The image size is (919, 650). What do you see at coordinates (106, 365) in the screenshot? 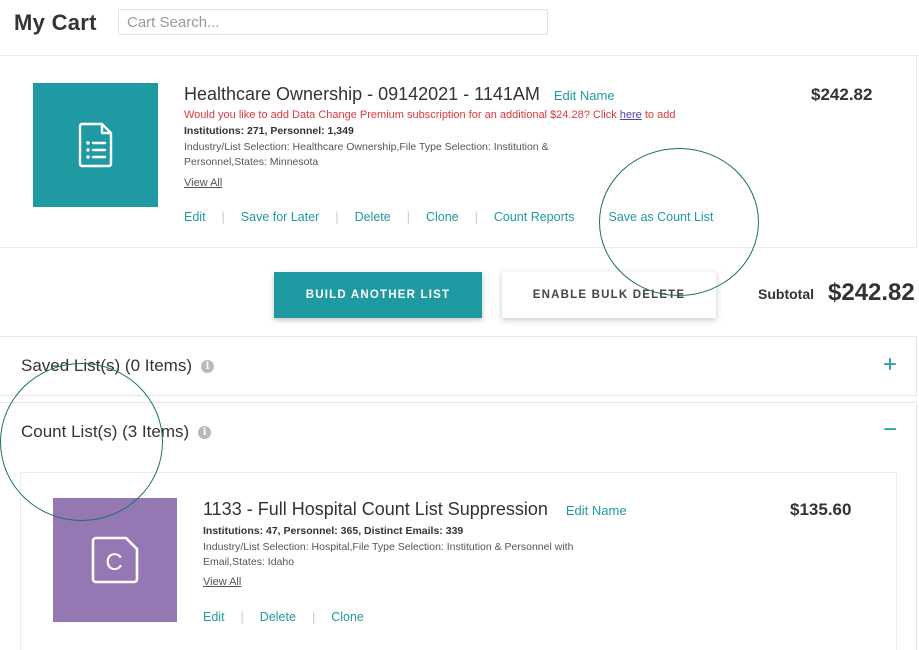
I see `saved-lists-title: Saved List(s) (0 Items)` at bounding box center [106, 365].